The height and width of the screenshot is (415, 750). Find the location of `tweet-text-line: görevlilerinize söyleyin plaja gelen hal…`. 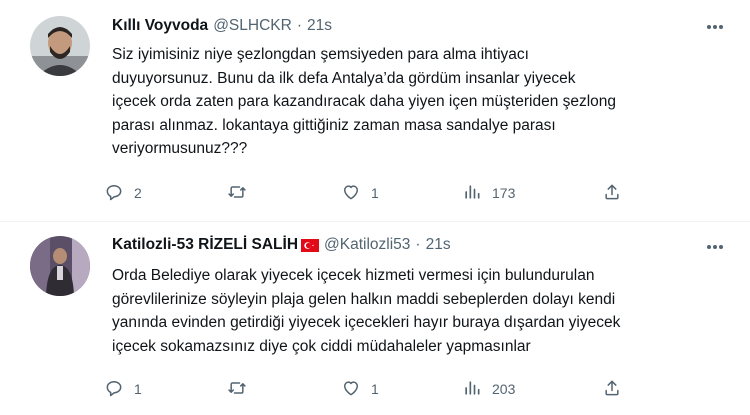

tweet-text-line: görevlilerinize söyleyin plaja gelen hal… is located at coordinates (364, 299).